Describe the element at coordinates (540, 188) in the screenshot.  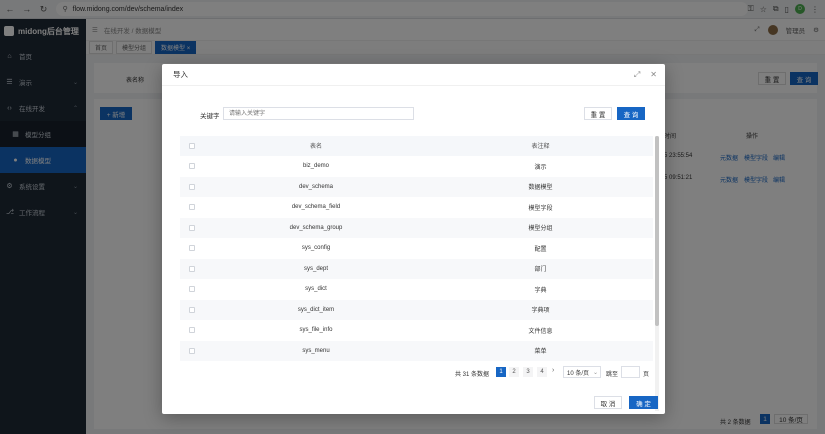
I see `table-comment: 数据模型` at that location.